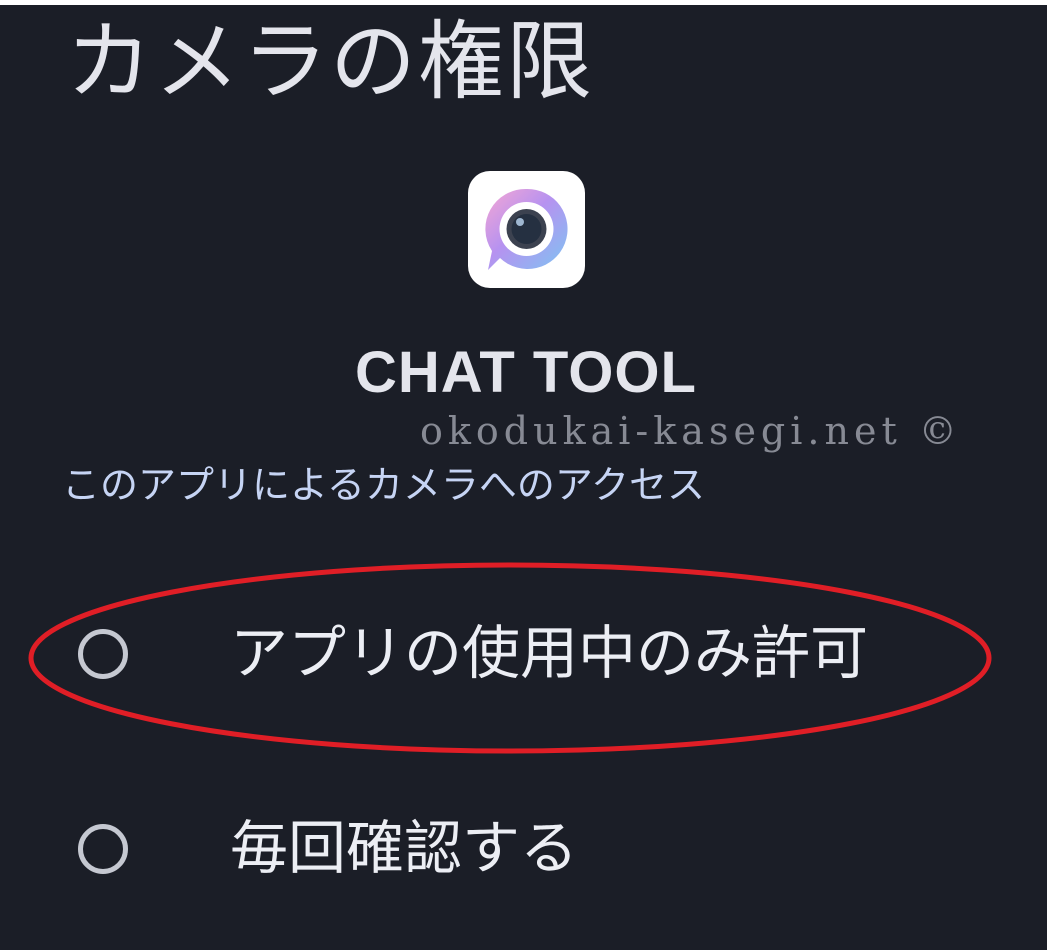 The image size is (1052, 950). What do you see at coordinates (383, 485) in the screenshot?
I see `dialog-subtitle: このアプリによるカメラへのアクセス` at bounding box center [383, 485].